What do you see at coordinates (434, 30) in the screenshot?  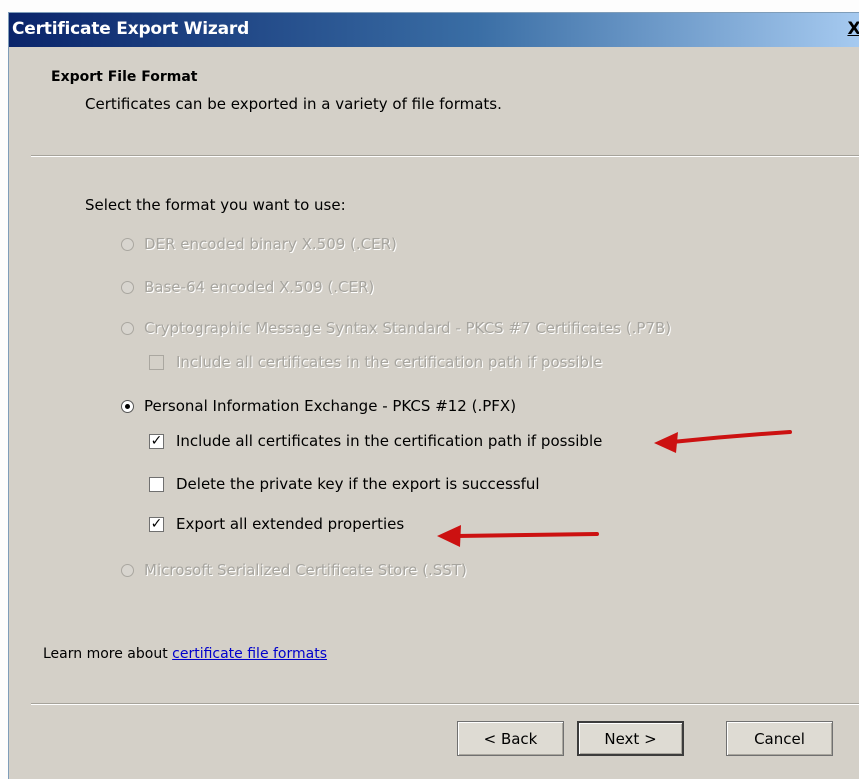 I see `title-bar: Certificate Export Wizard X` at bounding box center [434, 30].